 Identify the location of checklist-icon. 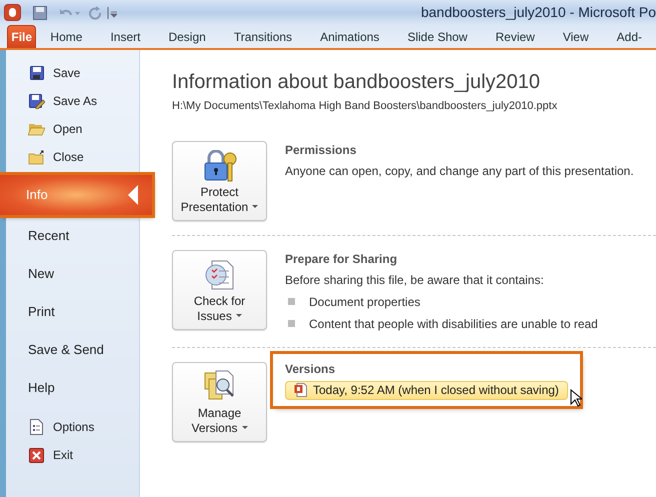
(220, 274).